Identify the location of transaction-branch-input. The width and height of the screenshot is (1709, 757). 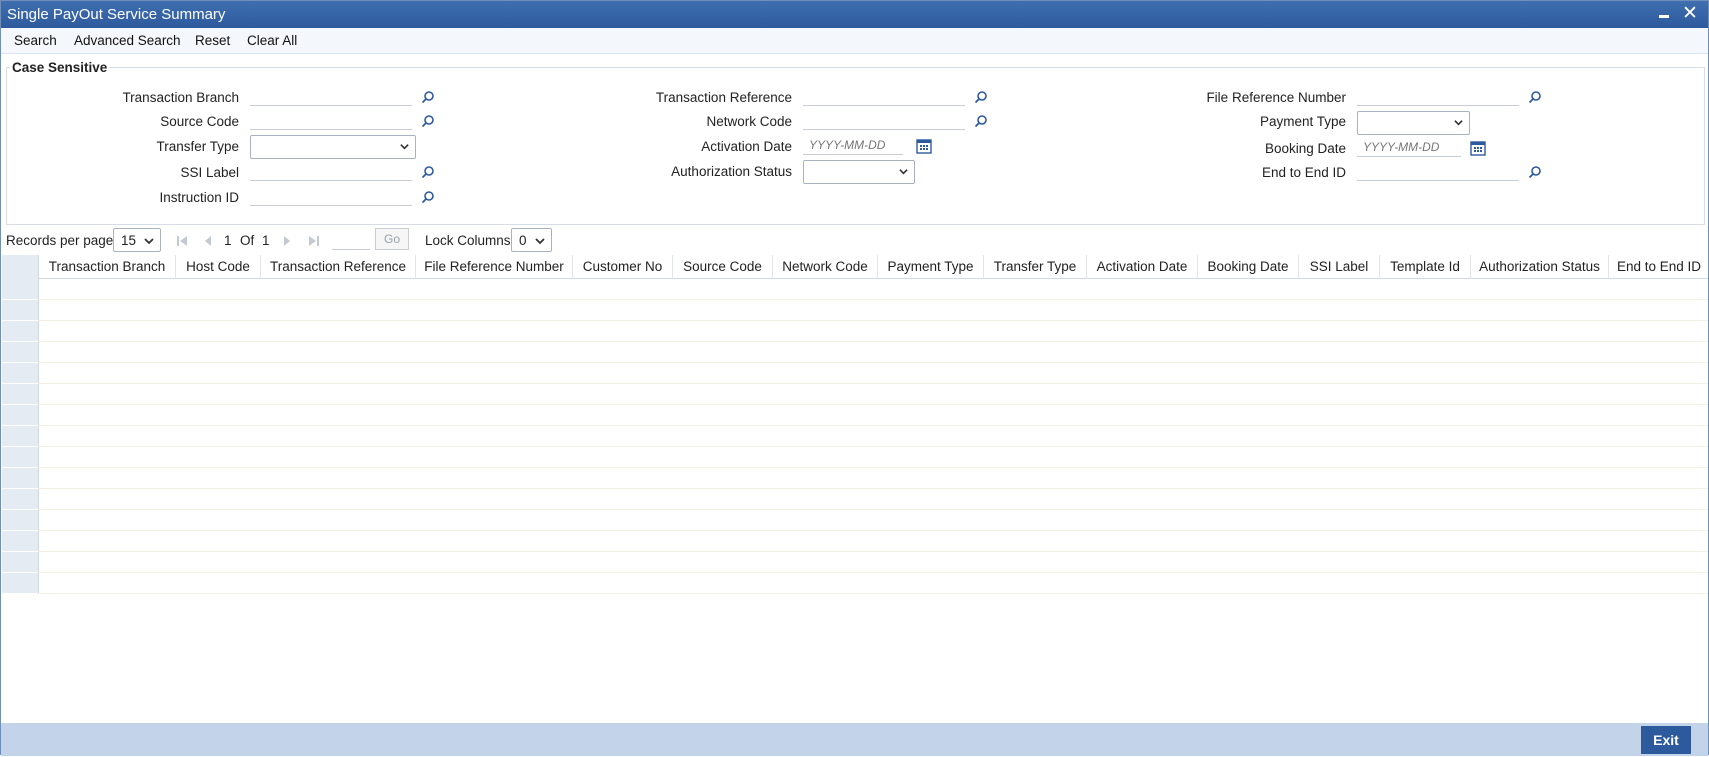
(331, 96).